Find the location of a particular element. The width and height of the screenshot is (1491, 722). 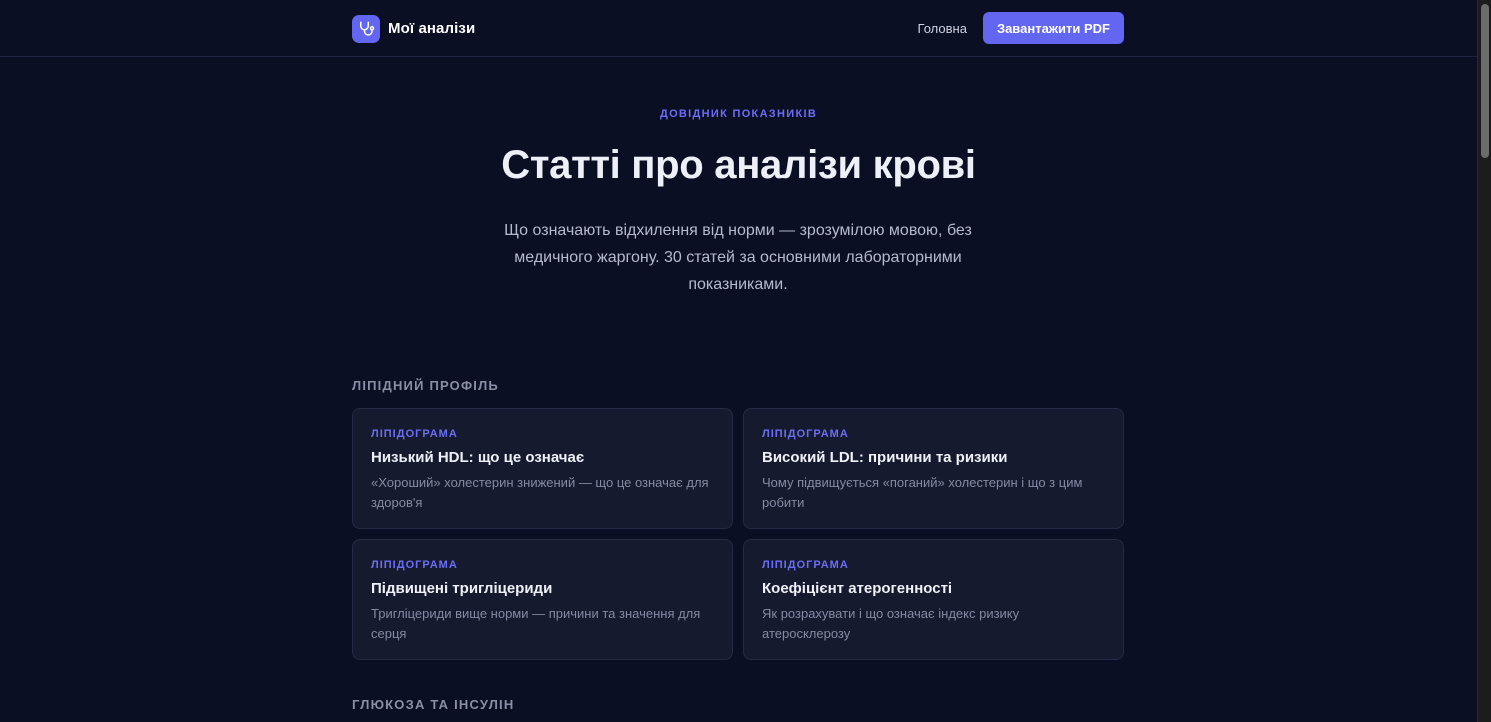

brand: Мої аналізи is located at coordinates (413, 28).